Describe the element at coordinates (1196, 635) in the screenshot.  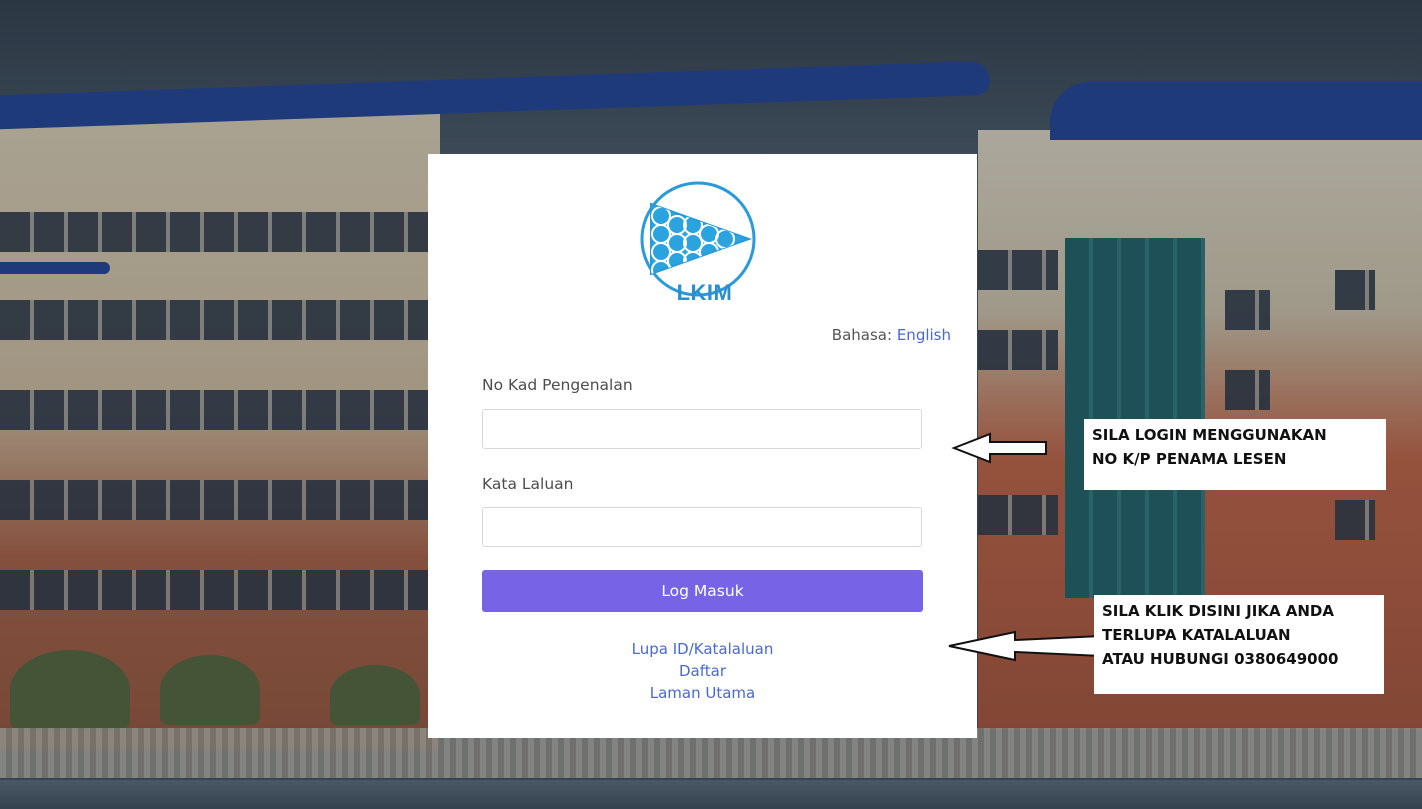
I see `note-line: TERLUPA KATALALUAN` at that location.